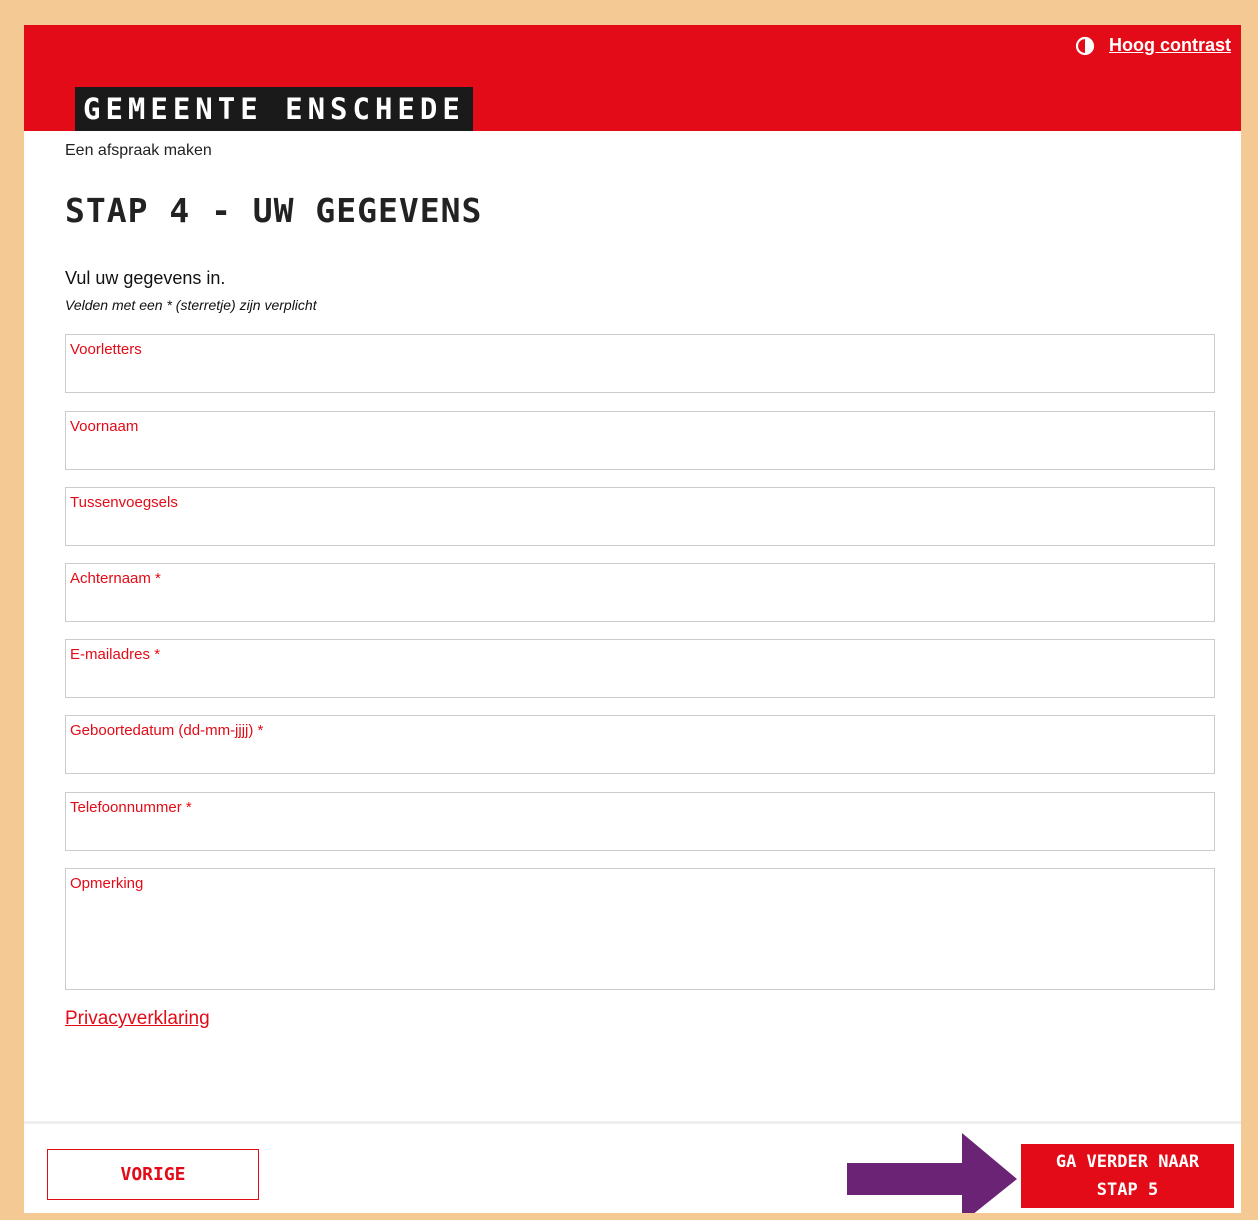 The width and height of the screenshot is (1258, 1220). What do you see at coordinates (115, 654) in the screenshot?
I see `field-label: E-mailadres *` at bounding box center [115, 654].